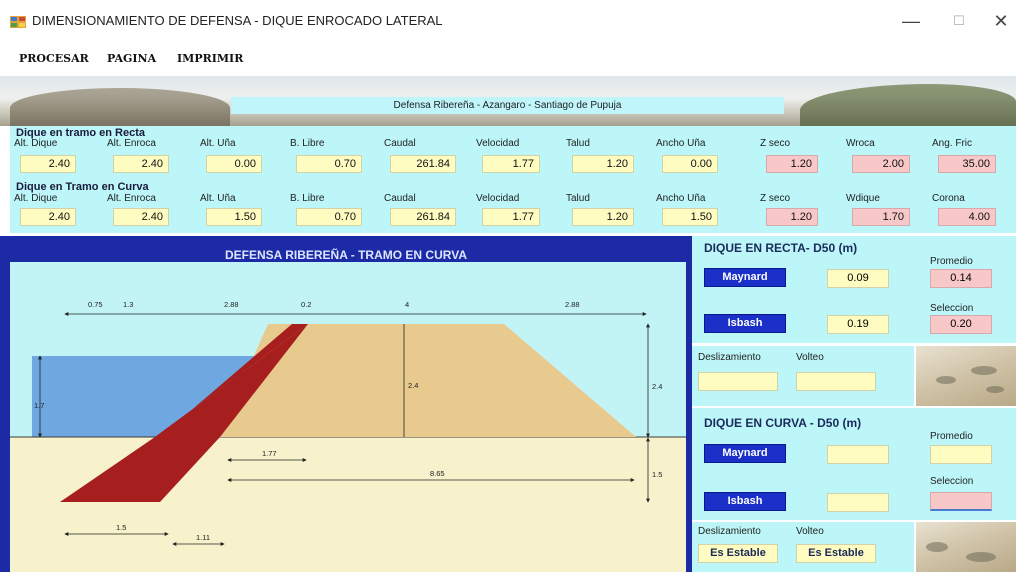 Image resolution: width=1016 pixels, height=572 pixels. What do you see at coordinates (775, 143) in the screenshot?
I see `recta-label-8: Z seco` at bounding box center [775, 143].